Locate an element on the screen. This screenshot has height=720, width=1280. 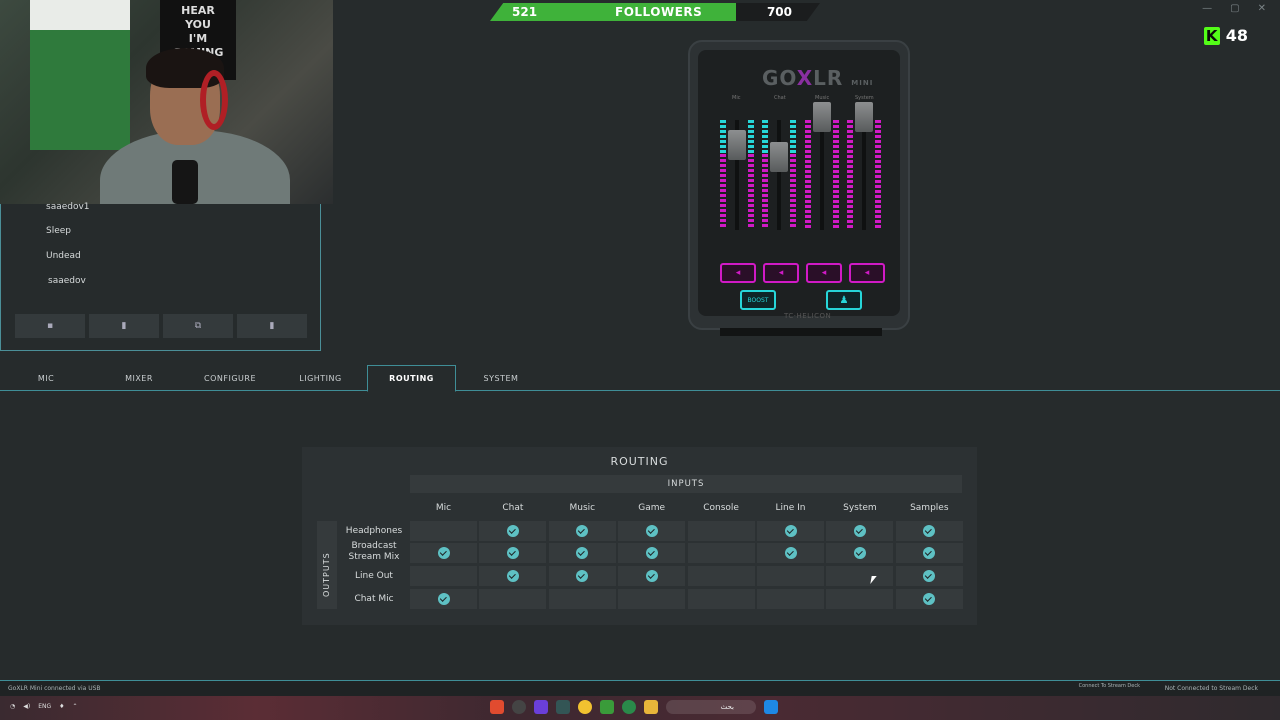
save-profile-button: ▪ is located at coordinates (50, 326).